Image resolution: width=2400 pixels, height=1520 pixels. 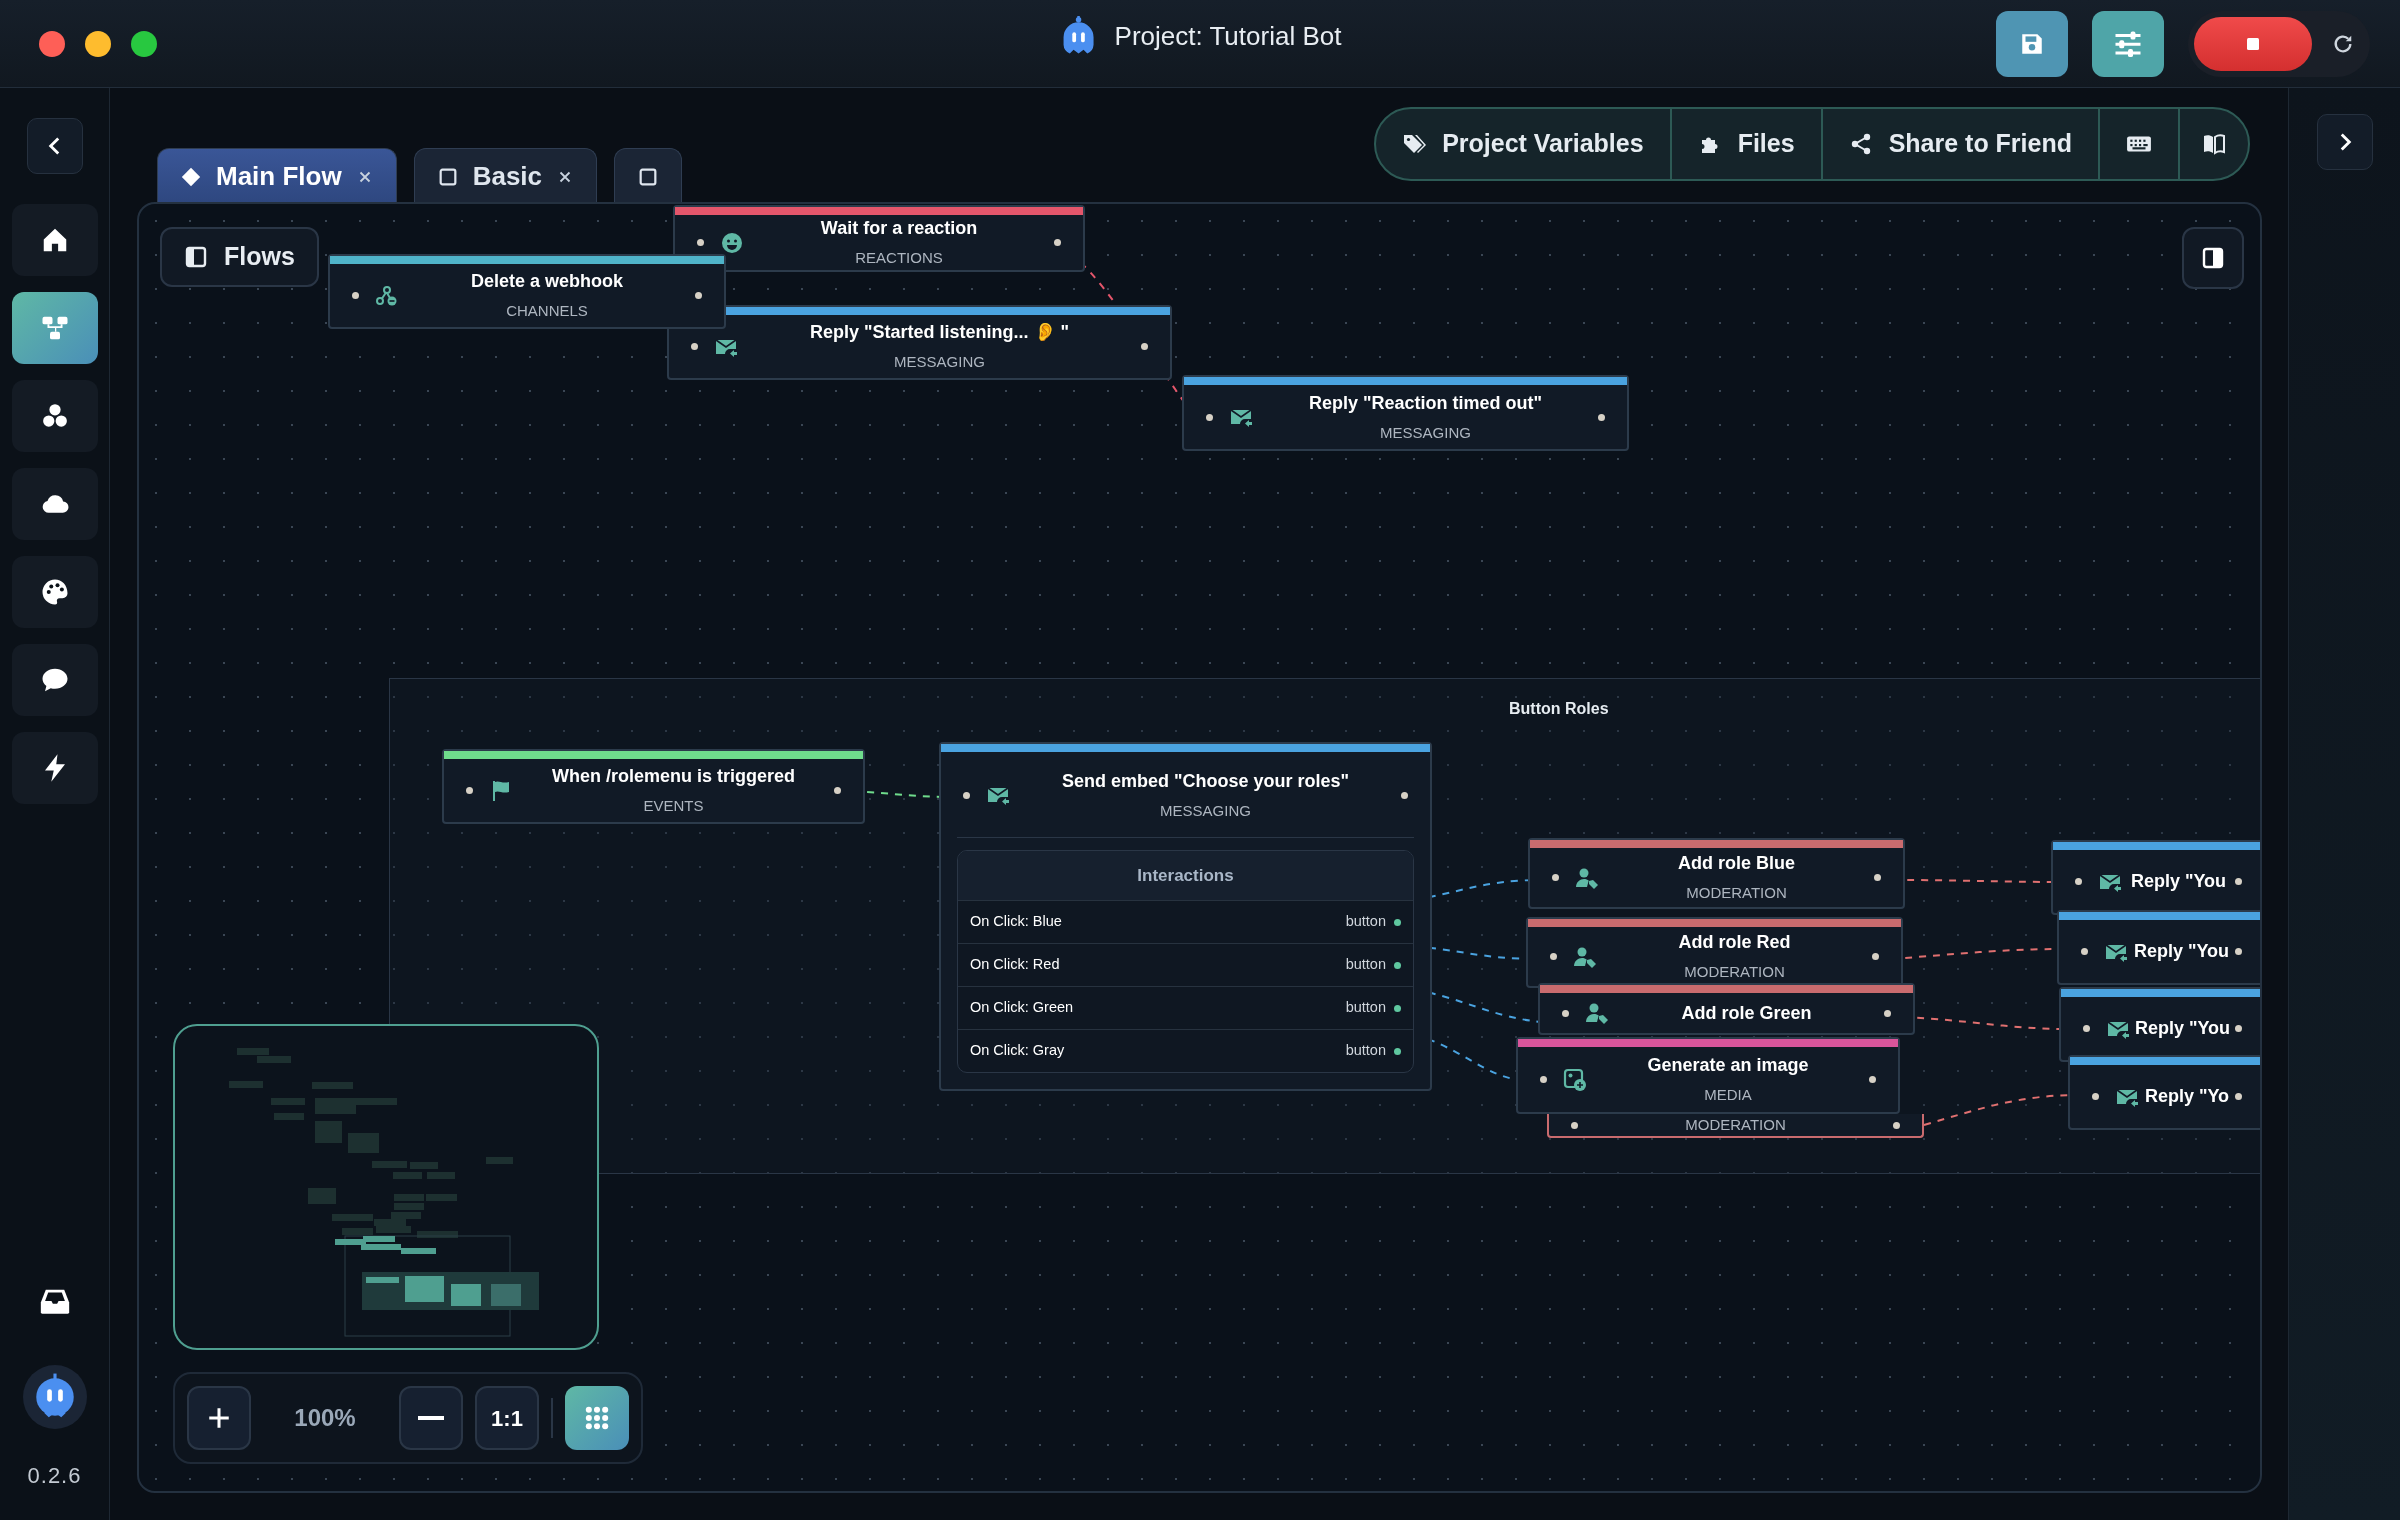 What do you see at coordinates (2128, 43) in the screenshot?
I see `settings-button` at bounding box center [2128, 43].